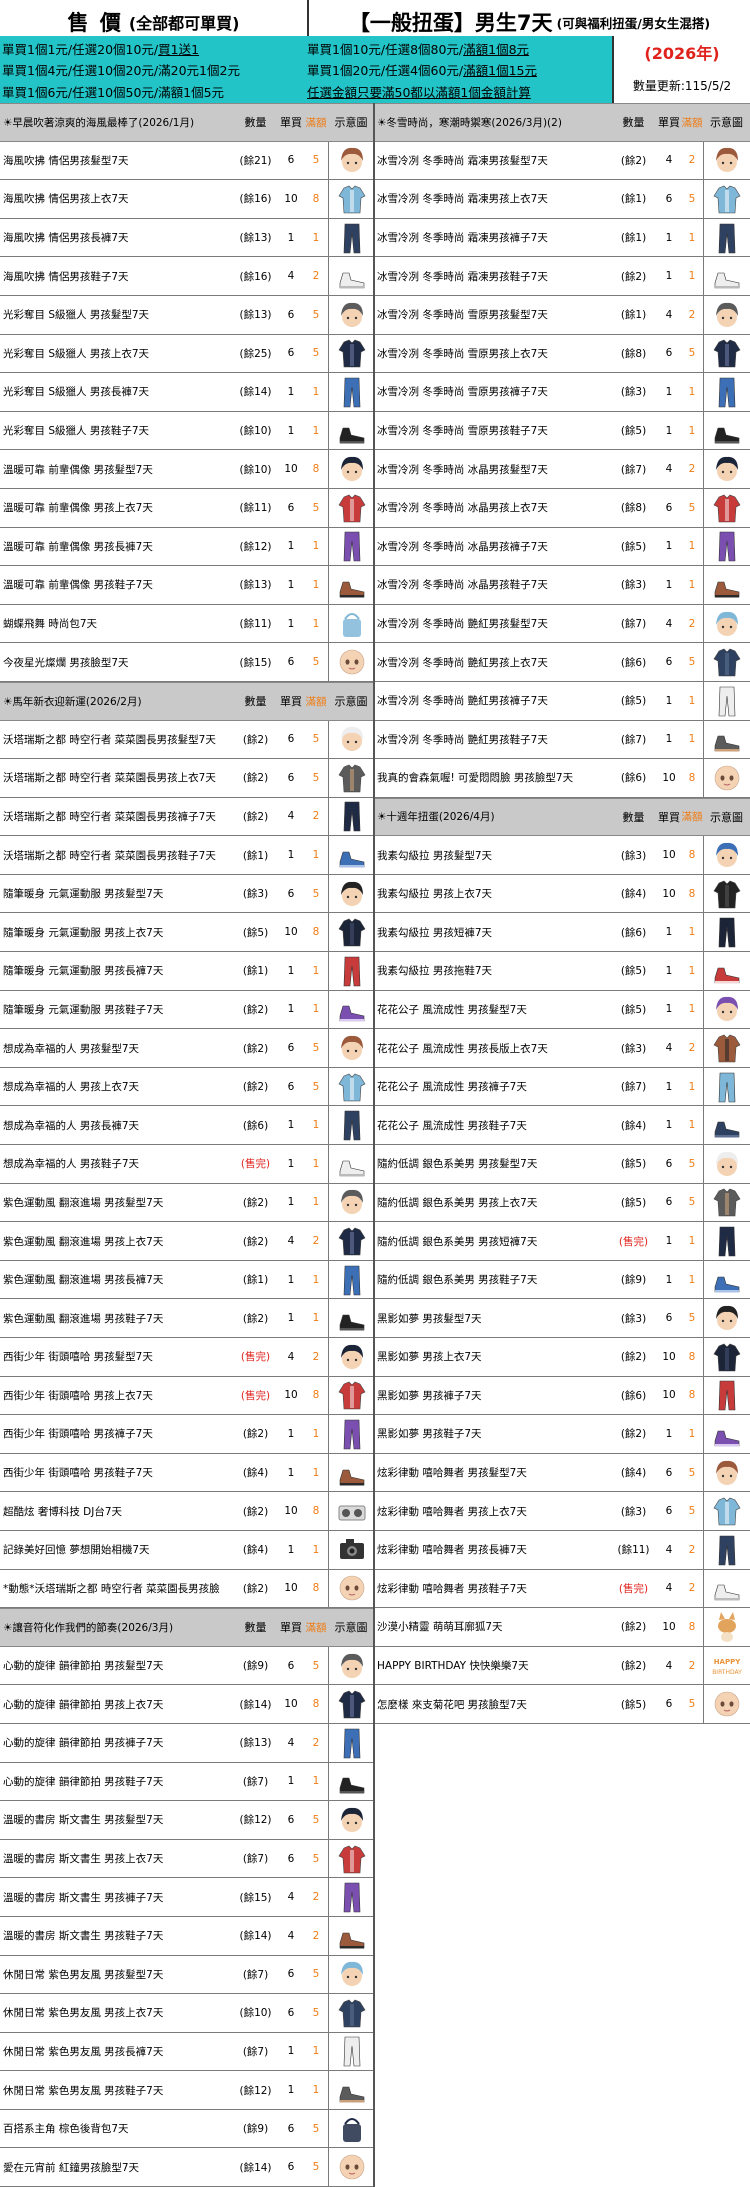 The height and width of the screenshot is (2187, 750). What do you see at coordinates (496, 49) in the screenshot?
I see `right-price-line-1-link: 滿額1個8元` at bounding box center [496, 49].